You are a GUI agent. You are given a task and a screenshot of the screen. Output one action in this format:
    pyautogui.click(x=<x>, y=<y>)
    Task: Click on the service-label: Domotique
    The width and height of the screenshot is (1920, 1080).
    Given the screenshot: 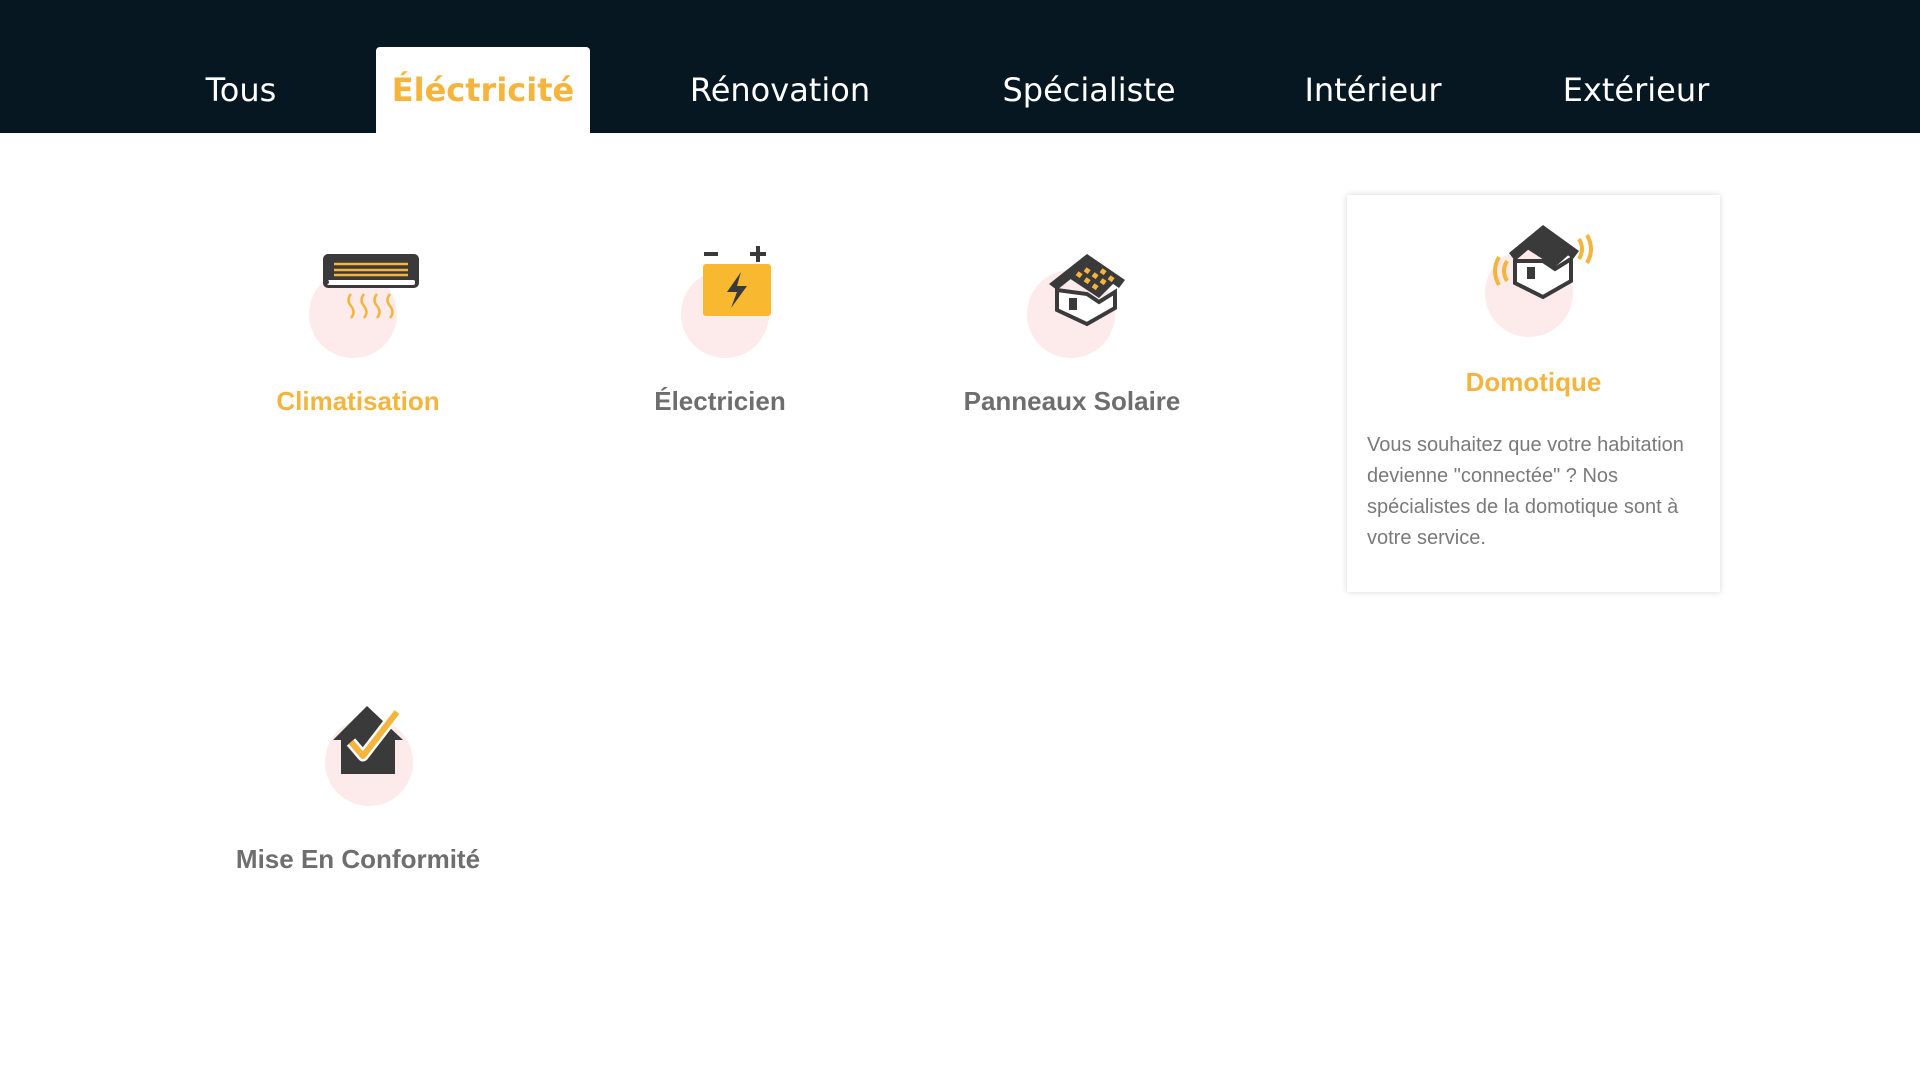 What is the action you would take?
    pyautogui.click(x=1533, y=382)
    